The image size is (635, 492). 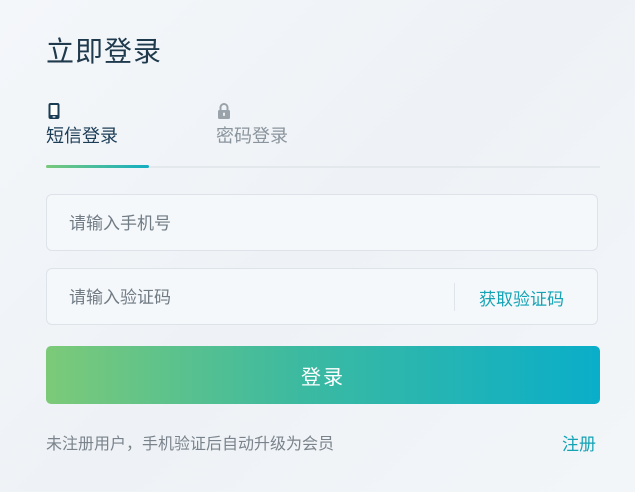 What do you see at coordinates (323, 134) in the screenshot?
I see `login-tabs: 短信登录 密码登录` at bounding box center [323, 134].